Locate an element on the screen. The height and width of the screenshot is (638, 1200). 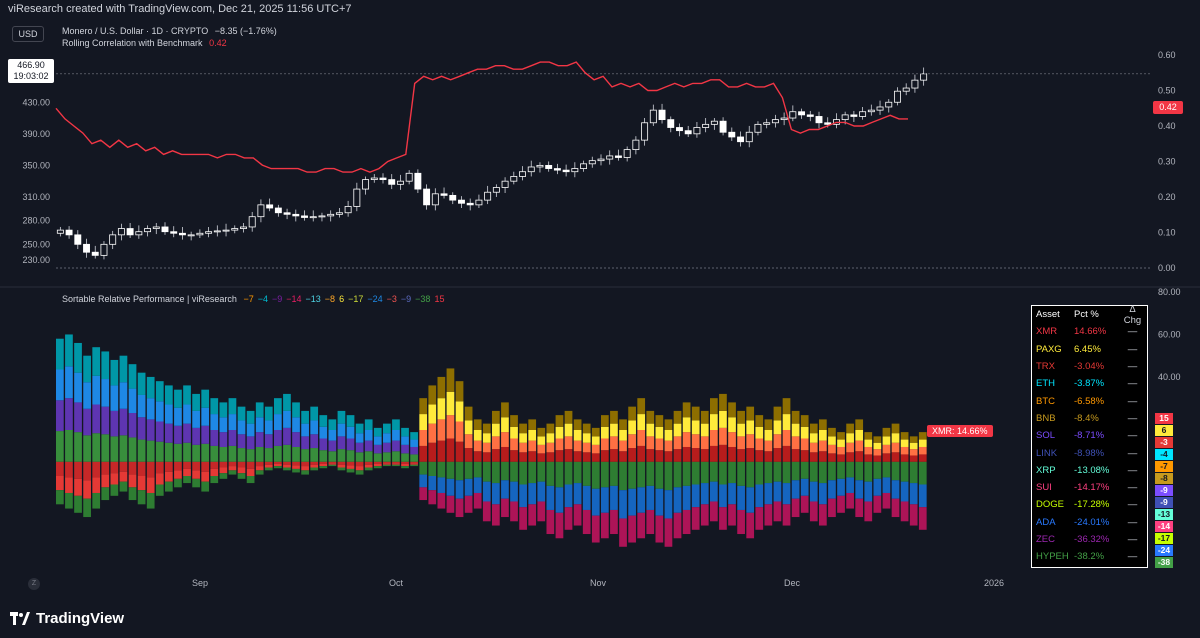
price-axis-tick: 350.00 is located at coordinates (36, 165).